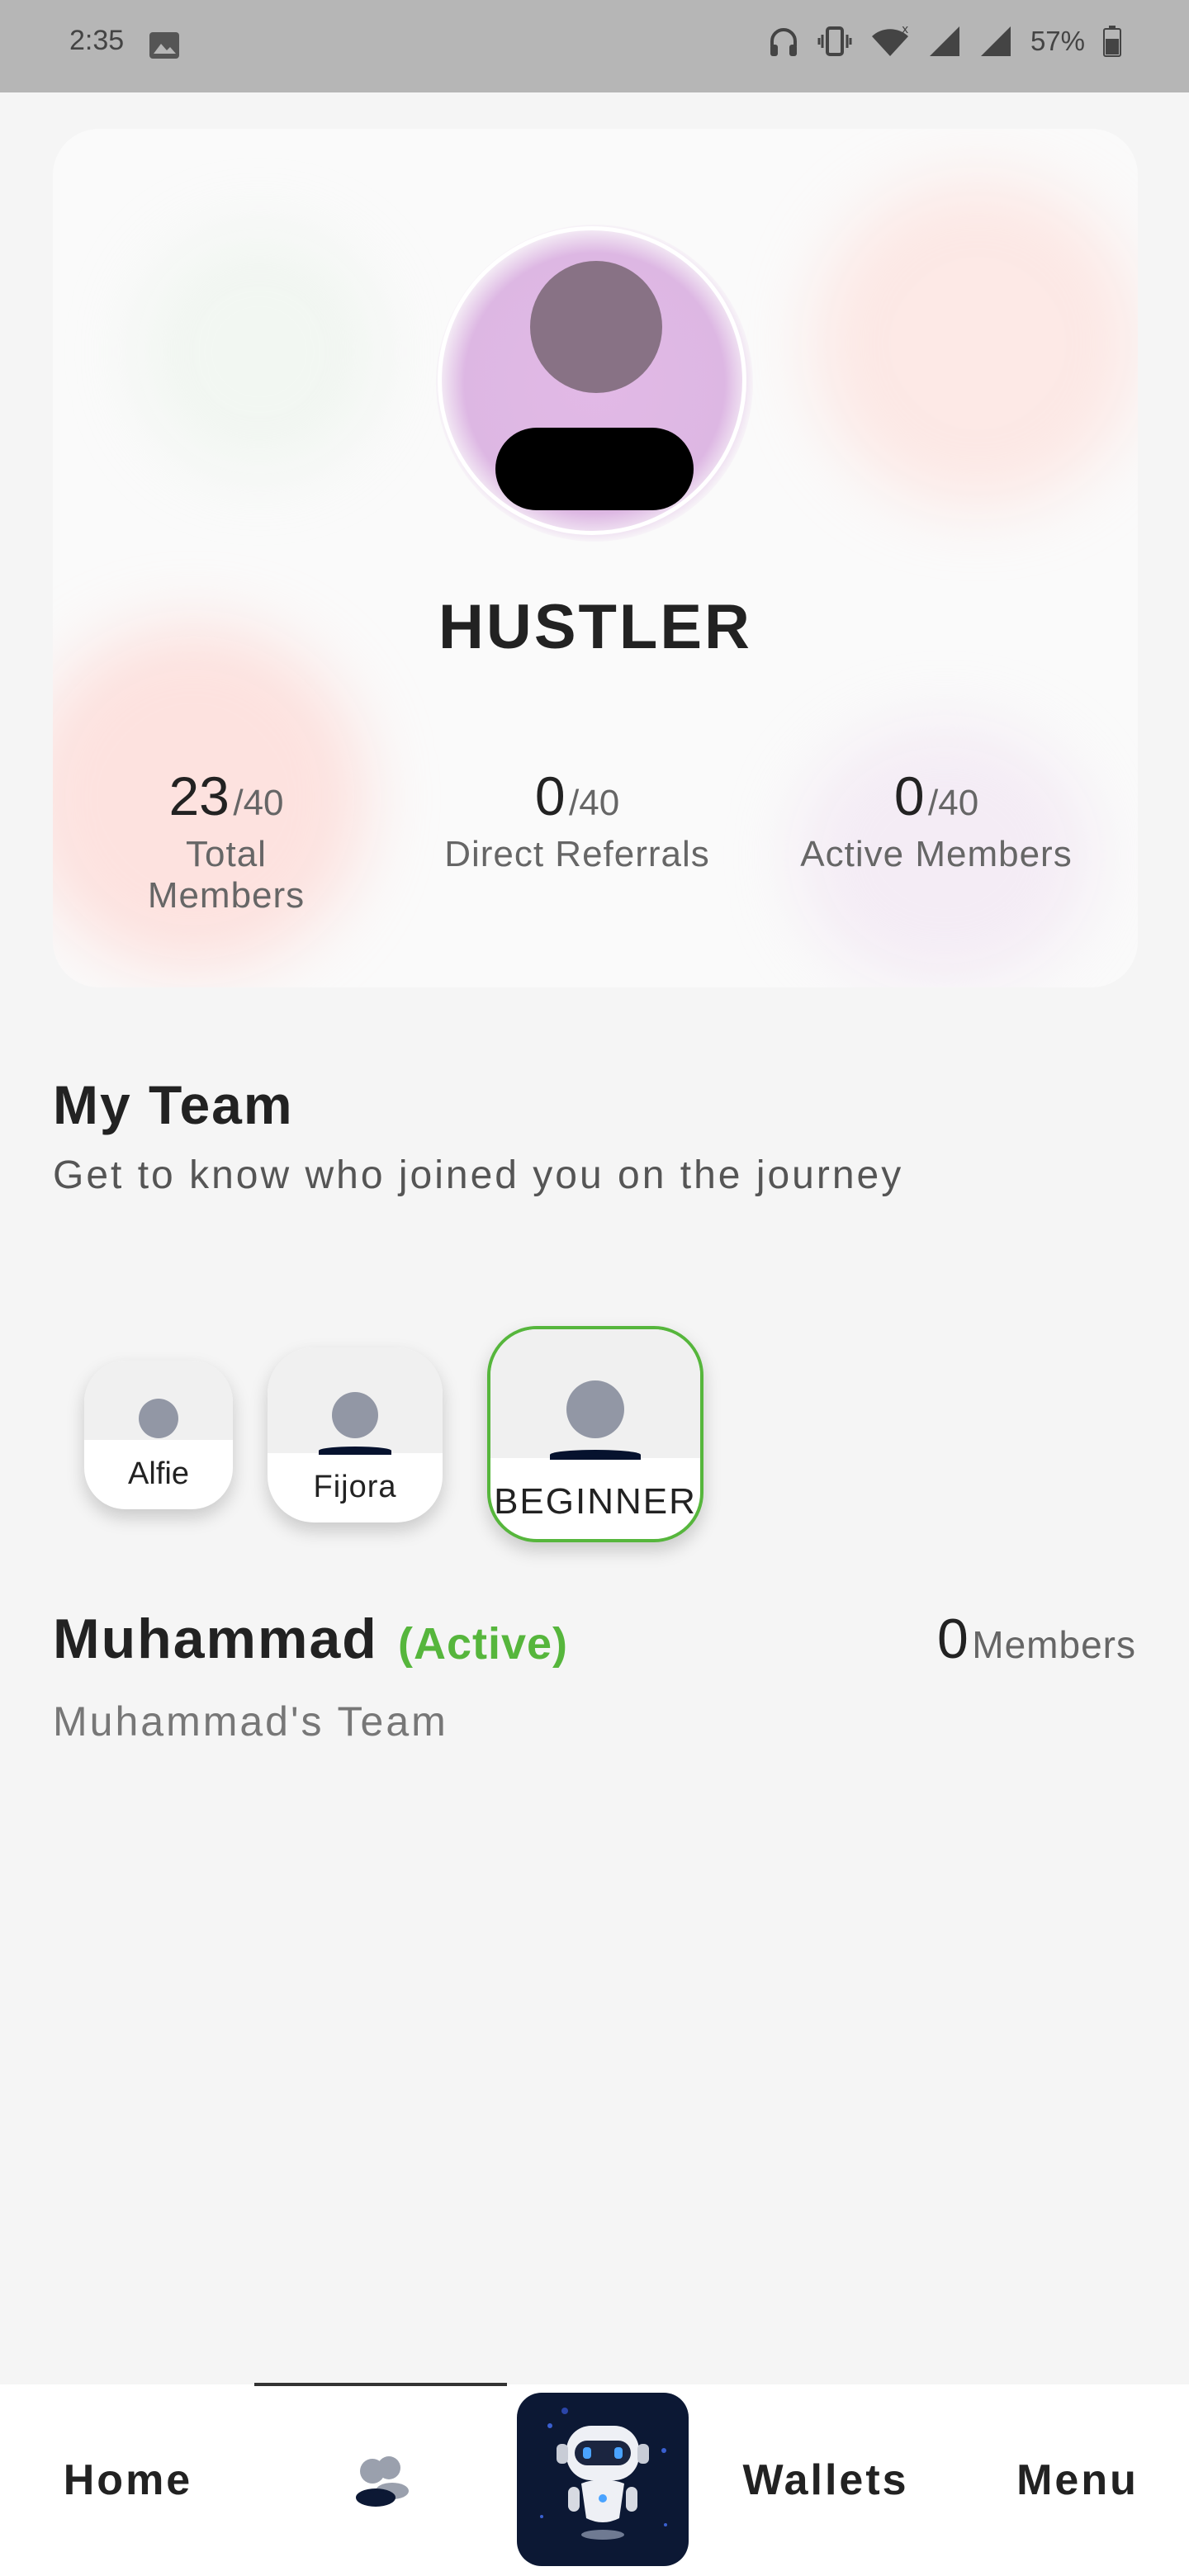 The image size is (1189, 2576). What do you see at coordinates (889, 40) in the screenshot?
I see `wifi-icon: x` at bounding box center [889, 40].